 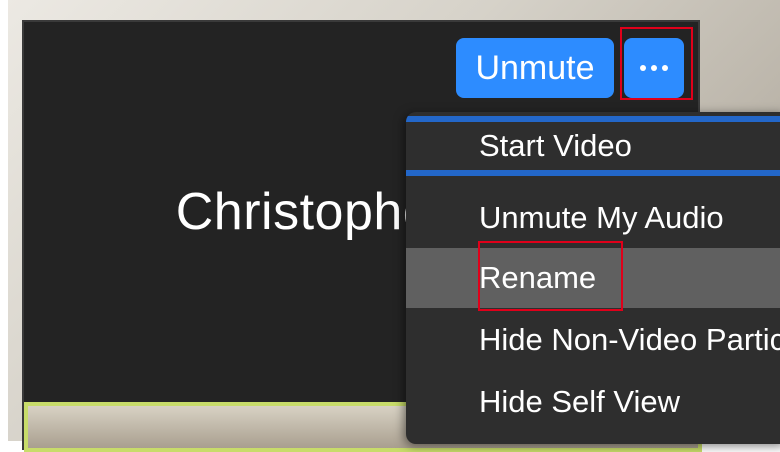 I want to click on ellipsis-horizontal-icon, so click(x=654, y=68).